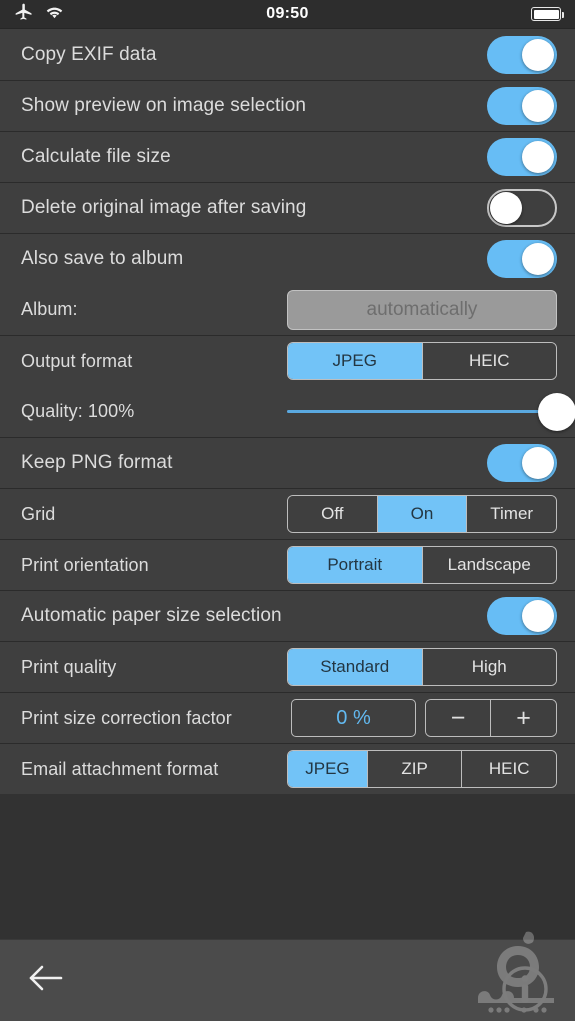 The height and width of the screenshot is (1021, 575). I want to click on back-button, so click(46, 981).